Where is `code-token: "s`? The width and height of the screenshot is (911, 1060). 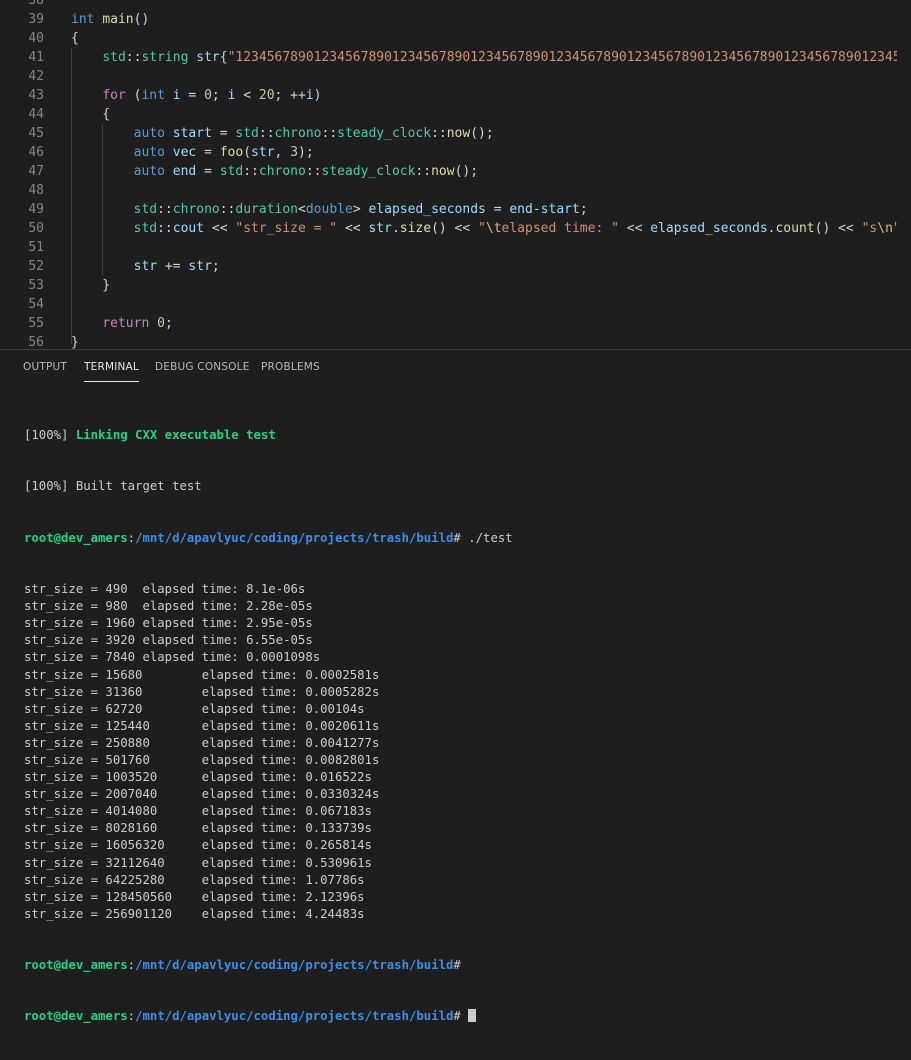
code-token: "s is located at coordinates (869, 228).